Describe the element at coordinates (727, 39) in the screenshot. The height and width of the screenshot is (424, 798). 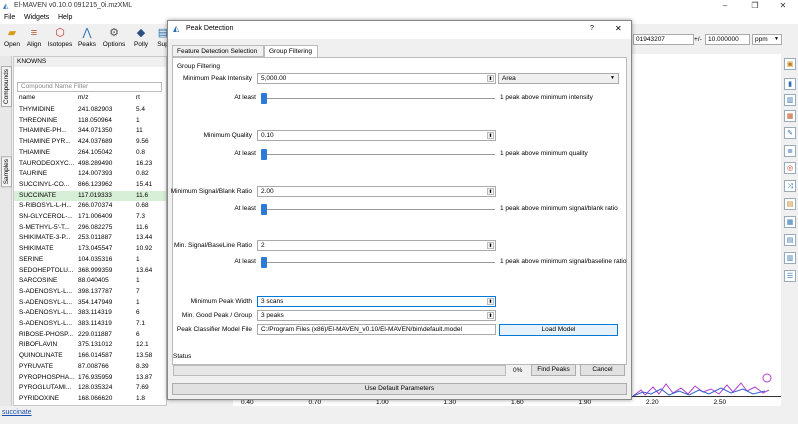
I see `tolerance-input: 10.000000` at that location.